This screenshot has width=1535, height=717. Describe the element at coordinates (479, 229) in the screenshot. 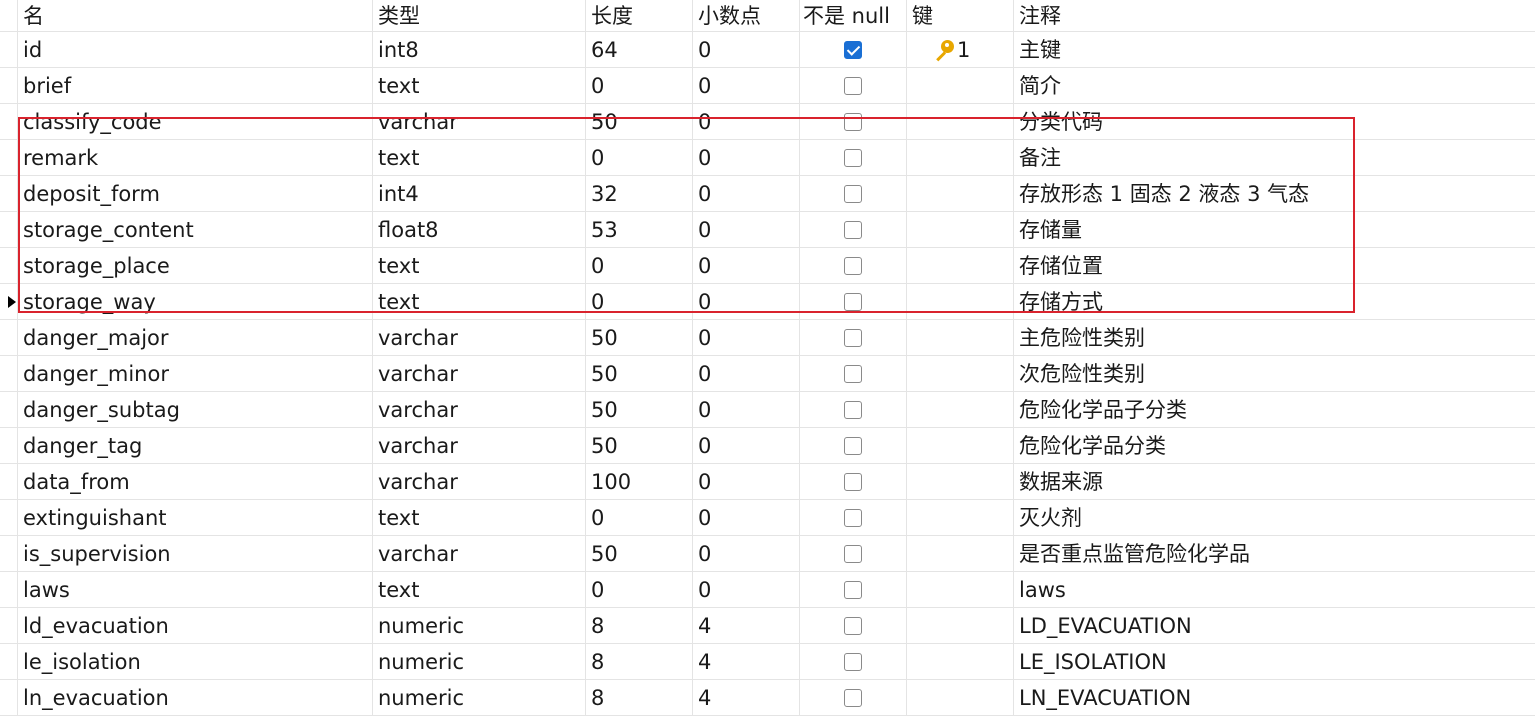

I see `field-type-cell: float8` at that location.